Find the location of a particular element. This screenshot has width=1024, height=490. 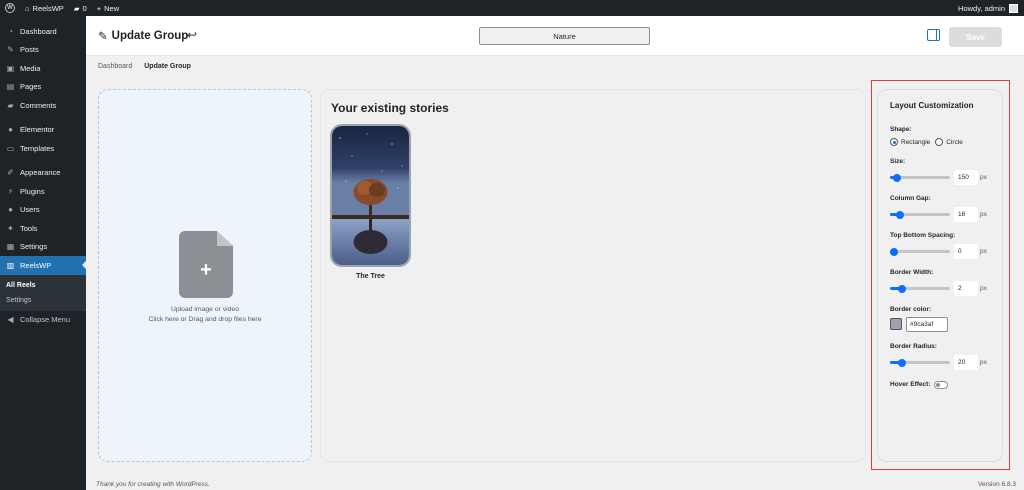

top-bottom-spacing-input: 0 is located at coordinates (966, 251).